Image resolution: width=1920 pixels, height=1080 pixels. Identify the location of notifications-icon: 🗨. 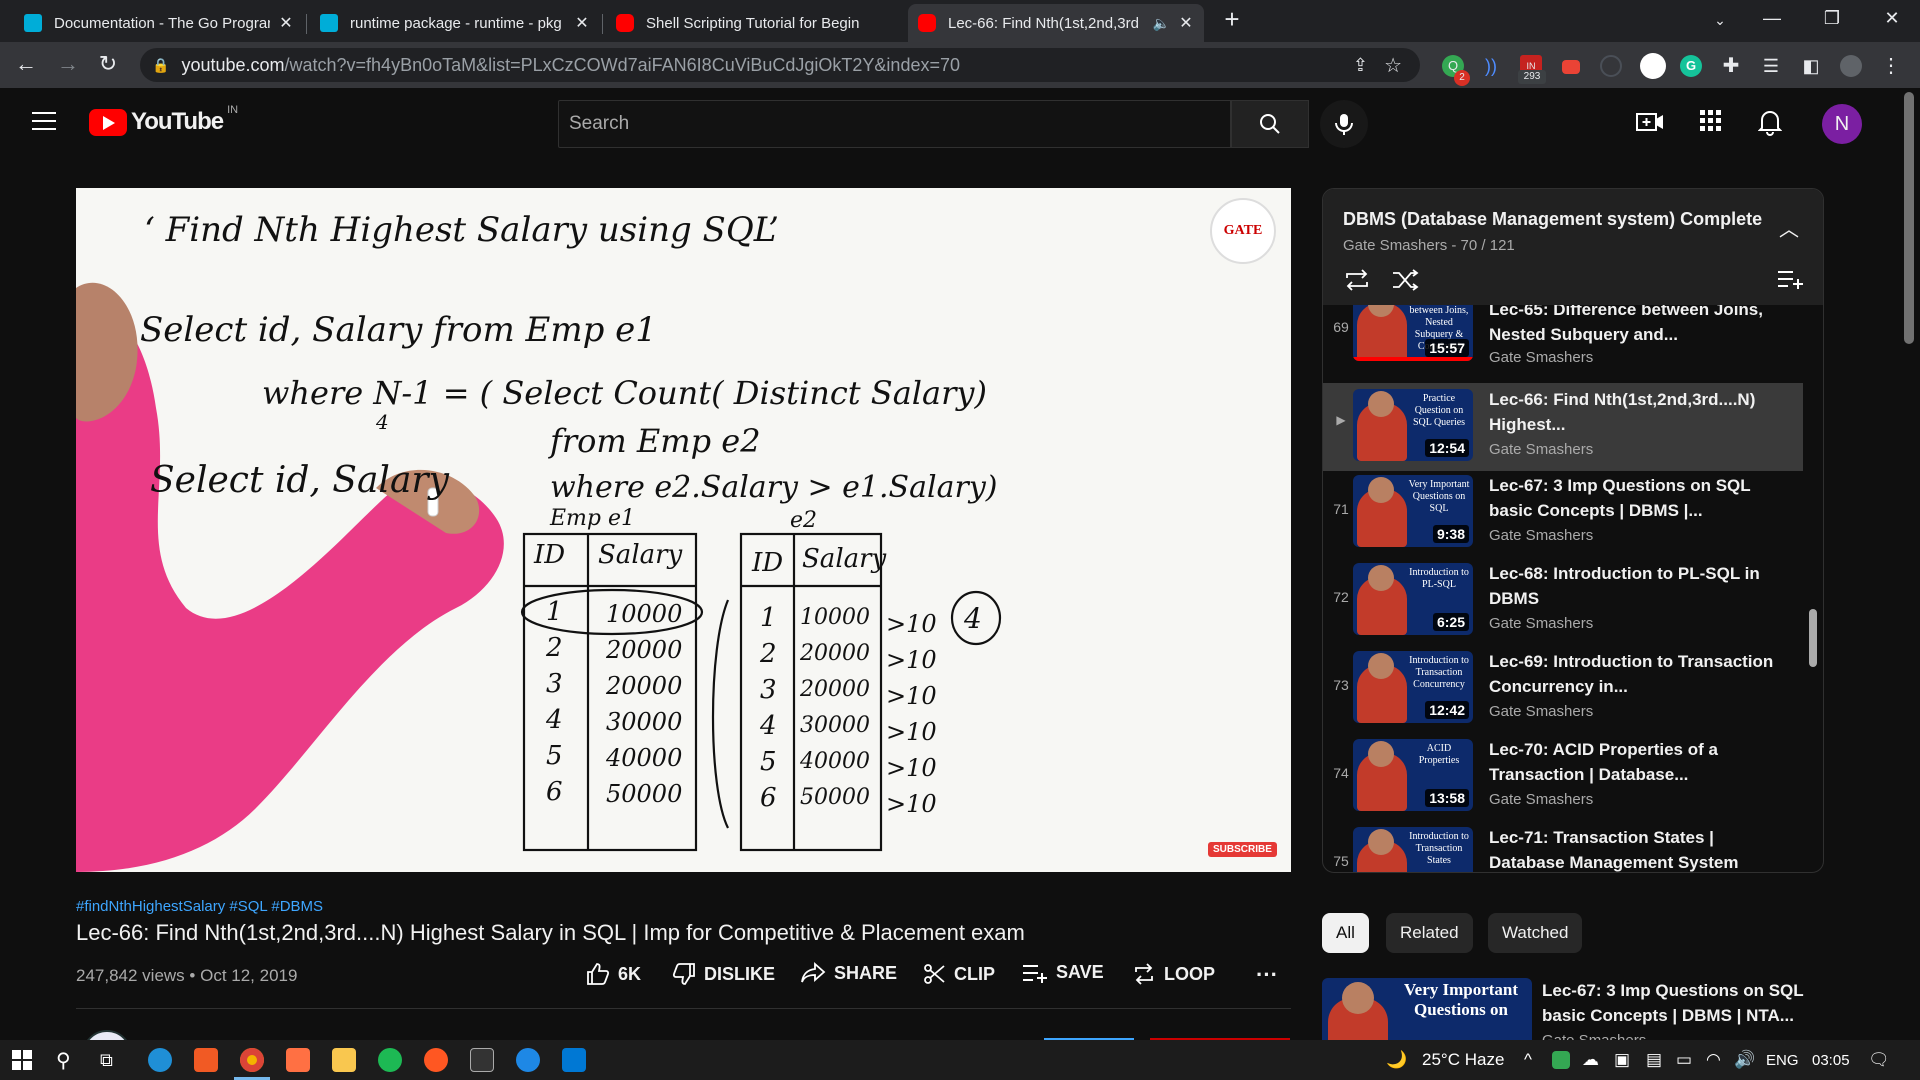
(1879, 1060).